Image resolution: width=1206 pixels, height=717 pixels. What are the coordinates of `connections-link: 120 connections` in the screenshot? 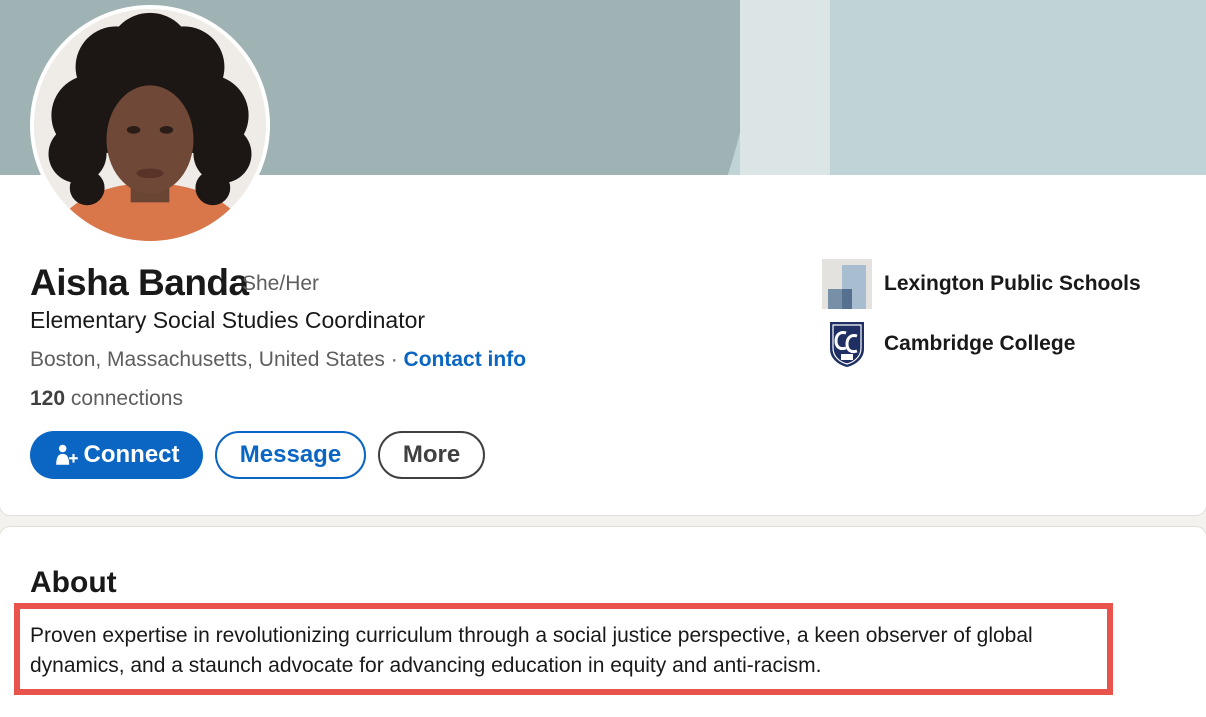 It's located at (106, 399).